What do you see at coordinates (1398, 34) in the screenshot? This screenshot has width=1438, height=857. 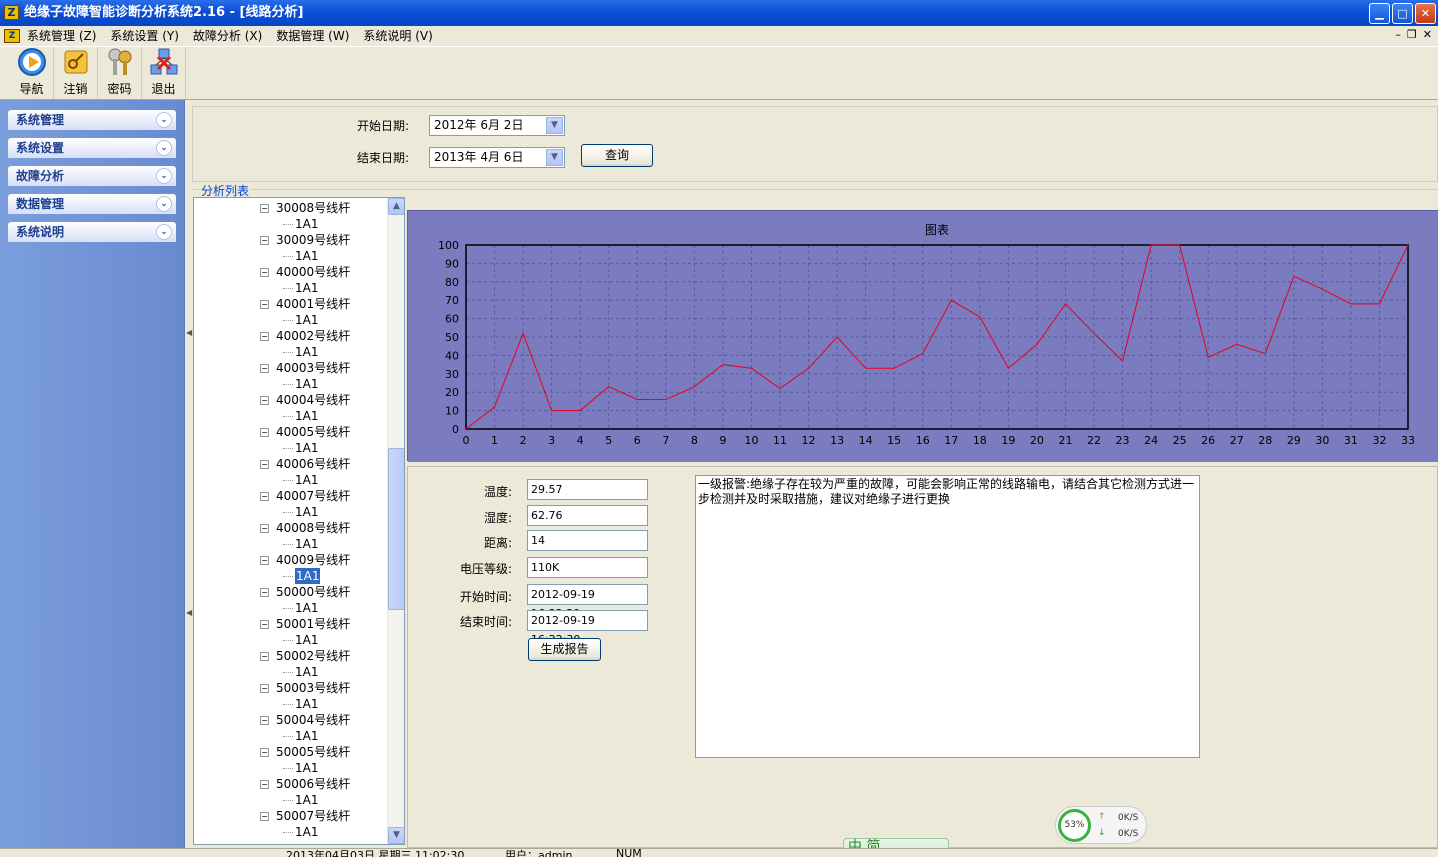 I see `mdi-minimize-icon: –` at bounding box center [1398, 34].